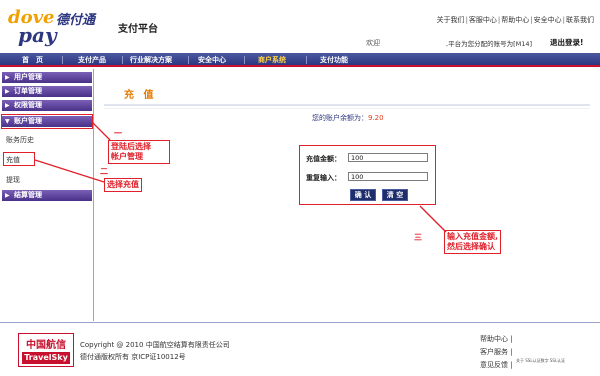 The image size is (600, 376). Describe the element at coordinates (496, 339) in the screenshot. I see `footer-link-help: 帮助中心 |` at that location.